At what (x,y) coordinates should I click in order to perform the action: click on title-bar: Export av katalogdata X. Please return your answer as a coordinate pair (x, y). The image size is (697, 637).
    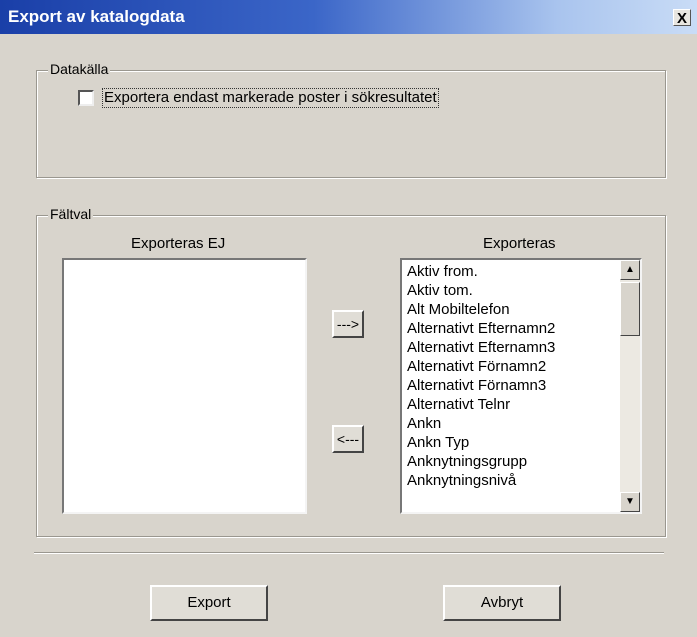
    Looking at the image, I should click on (348, 17).